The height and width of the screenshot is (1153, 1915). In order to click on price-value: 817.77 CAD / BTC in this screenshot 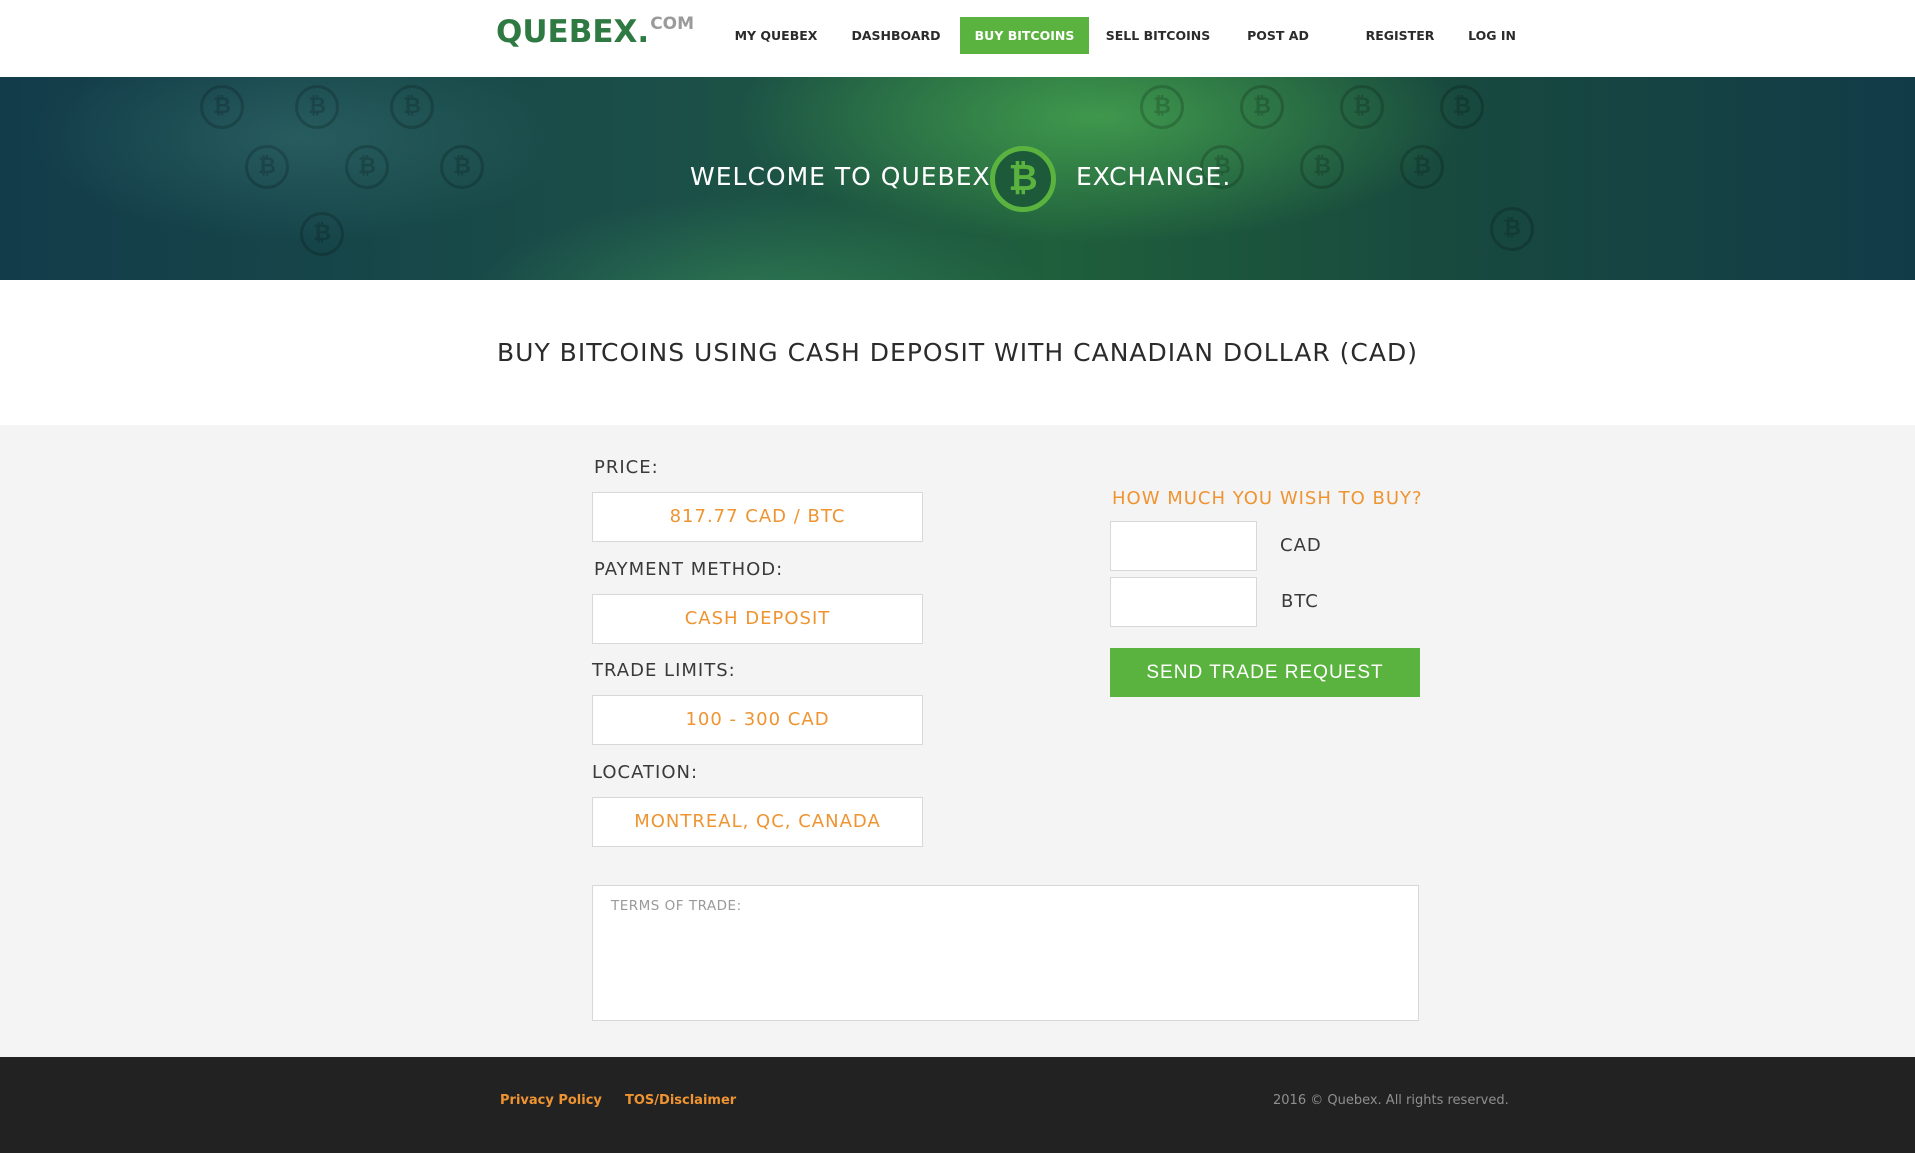, I will do `click(757, 517)`.